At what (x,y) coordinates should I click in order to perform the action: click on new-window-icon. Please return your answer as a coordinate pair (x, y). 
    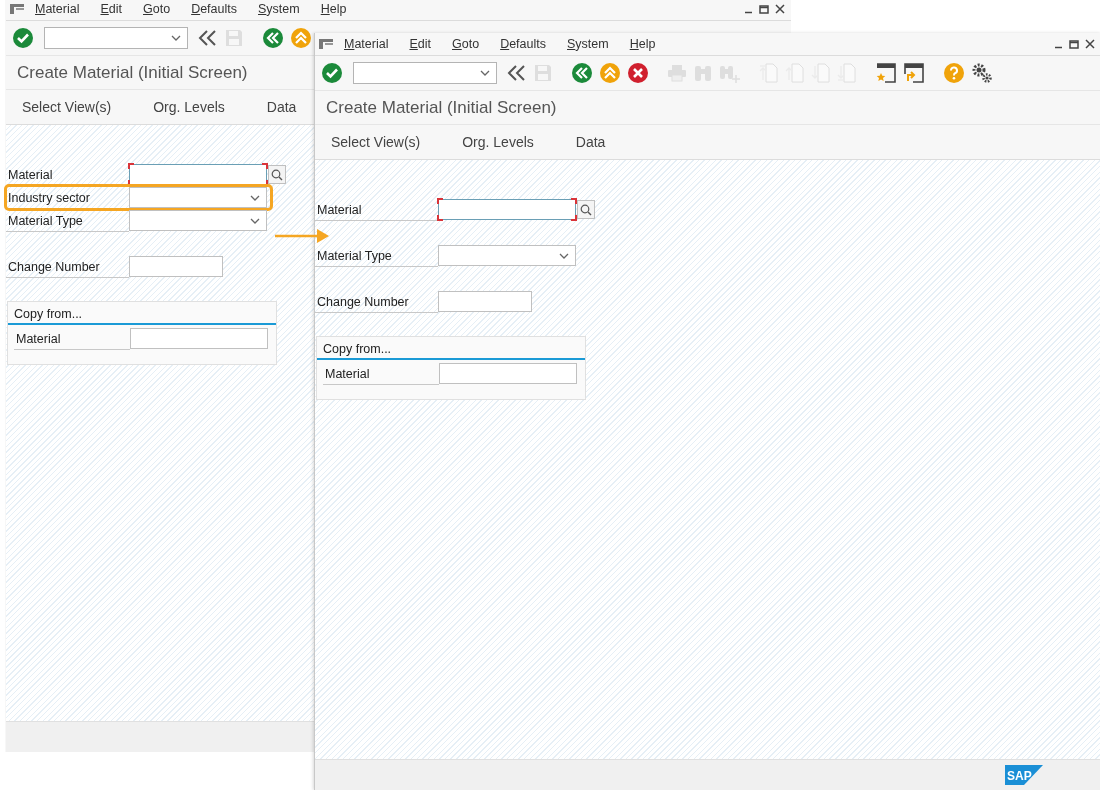
    Looking at the image, I should click on (886, 73).